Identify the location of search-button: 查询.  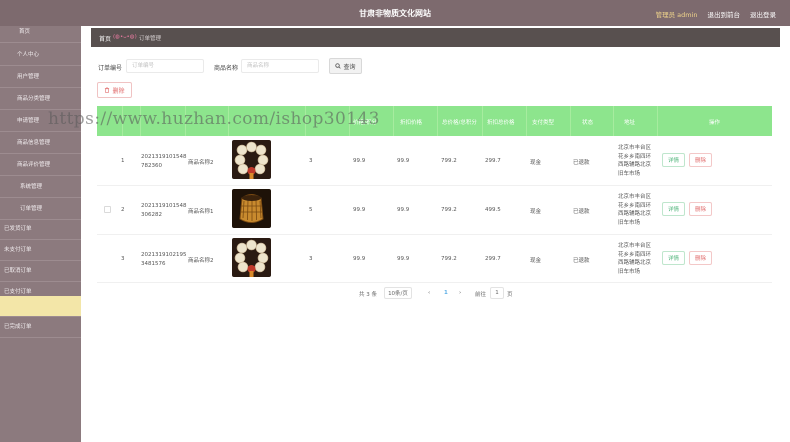
(345, 66).